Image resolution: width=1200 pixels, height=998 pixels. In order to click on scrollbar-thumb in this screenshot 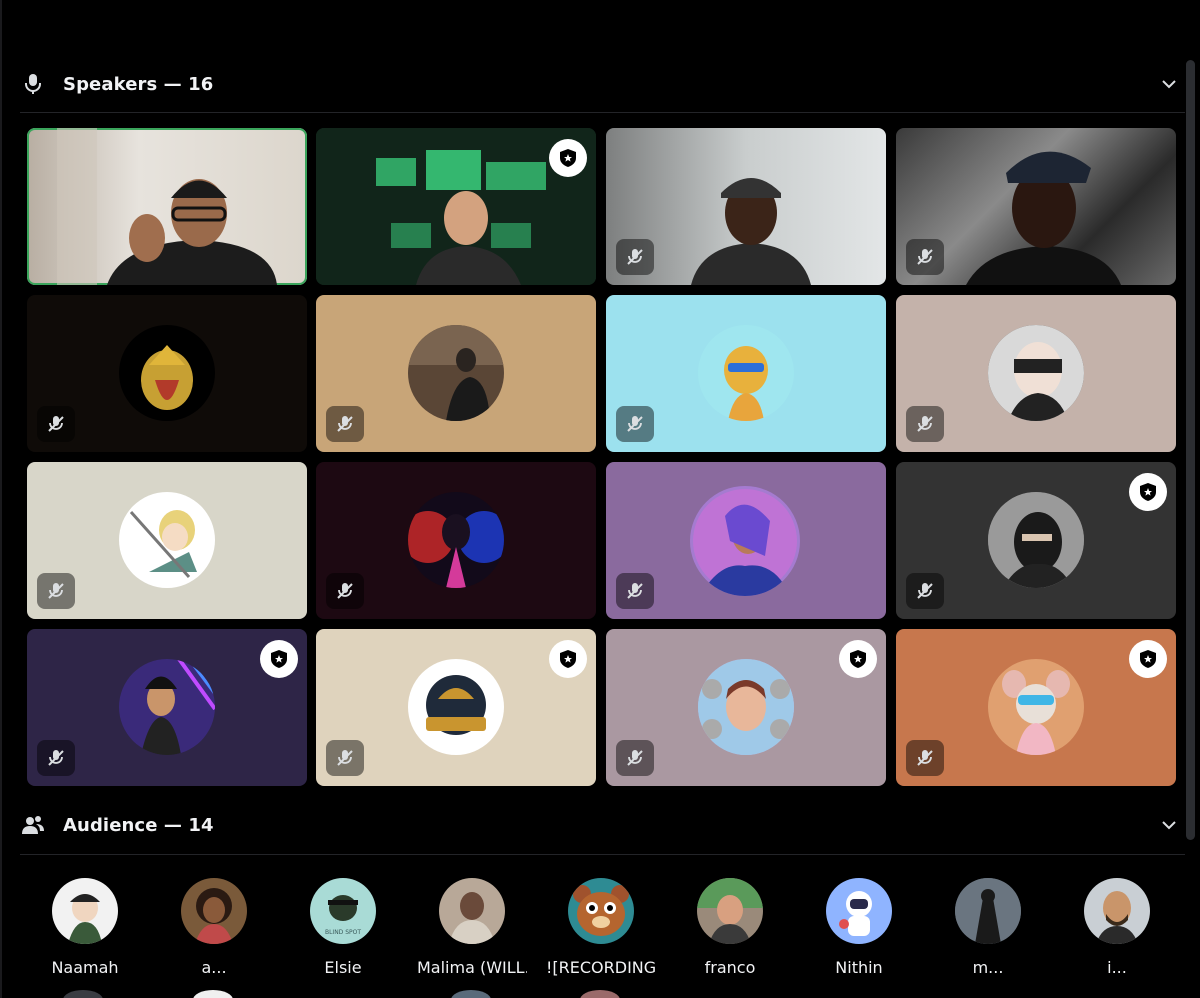, I will do `click(1190, 450)`.